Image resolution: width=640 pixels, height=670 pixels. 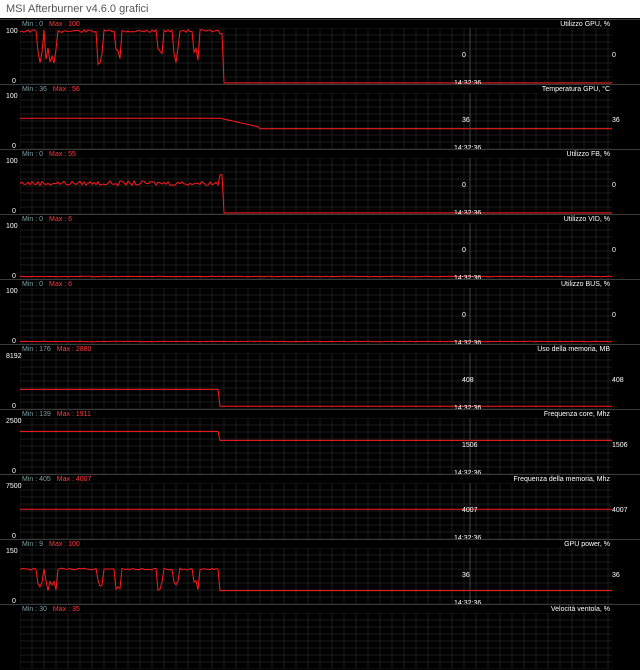 What do you see at coordinates (62, 154) in the screenshot?
I see `max-value: Max : 55` at bounding box center [62, 154].